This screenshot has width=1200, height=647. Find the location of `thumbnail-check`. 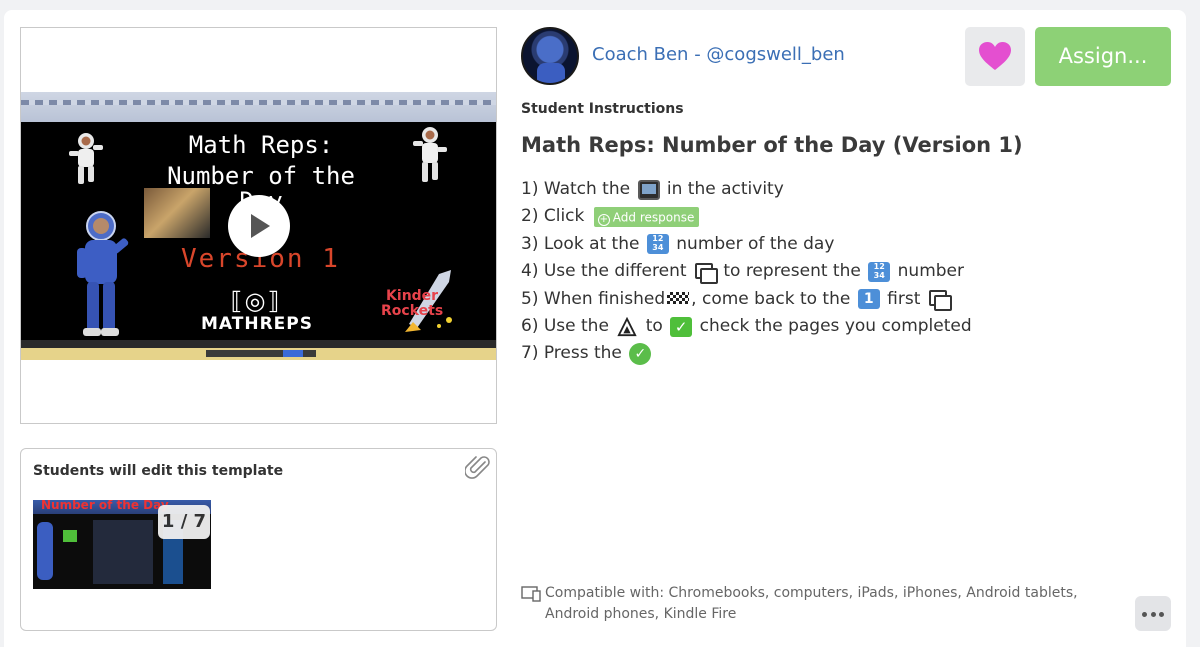

thumbnail-check is located at coordinates (70, 536).